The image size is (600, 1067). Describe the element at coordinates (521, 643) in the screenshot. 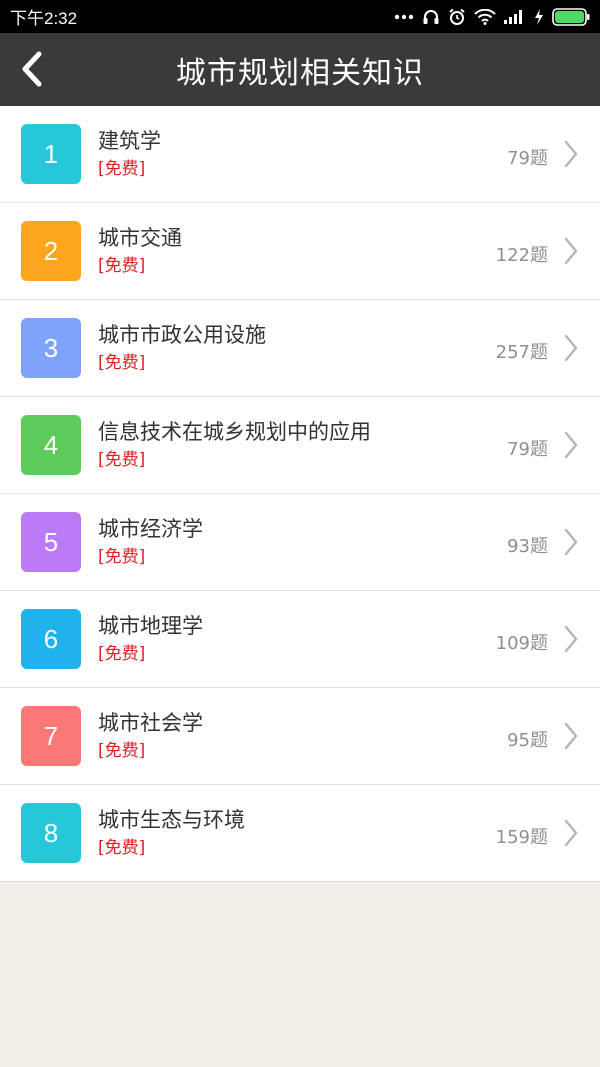

I see `question-count: 109题` at that location.